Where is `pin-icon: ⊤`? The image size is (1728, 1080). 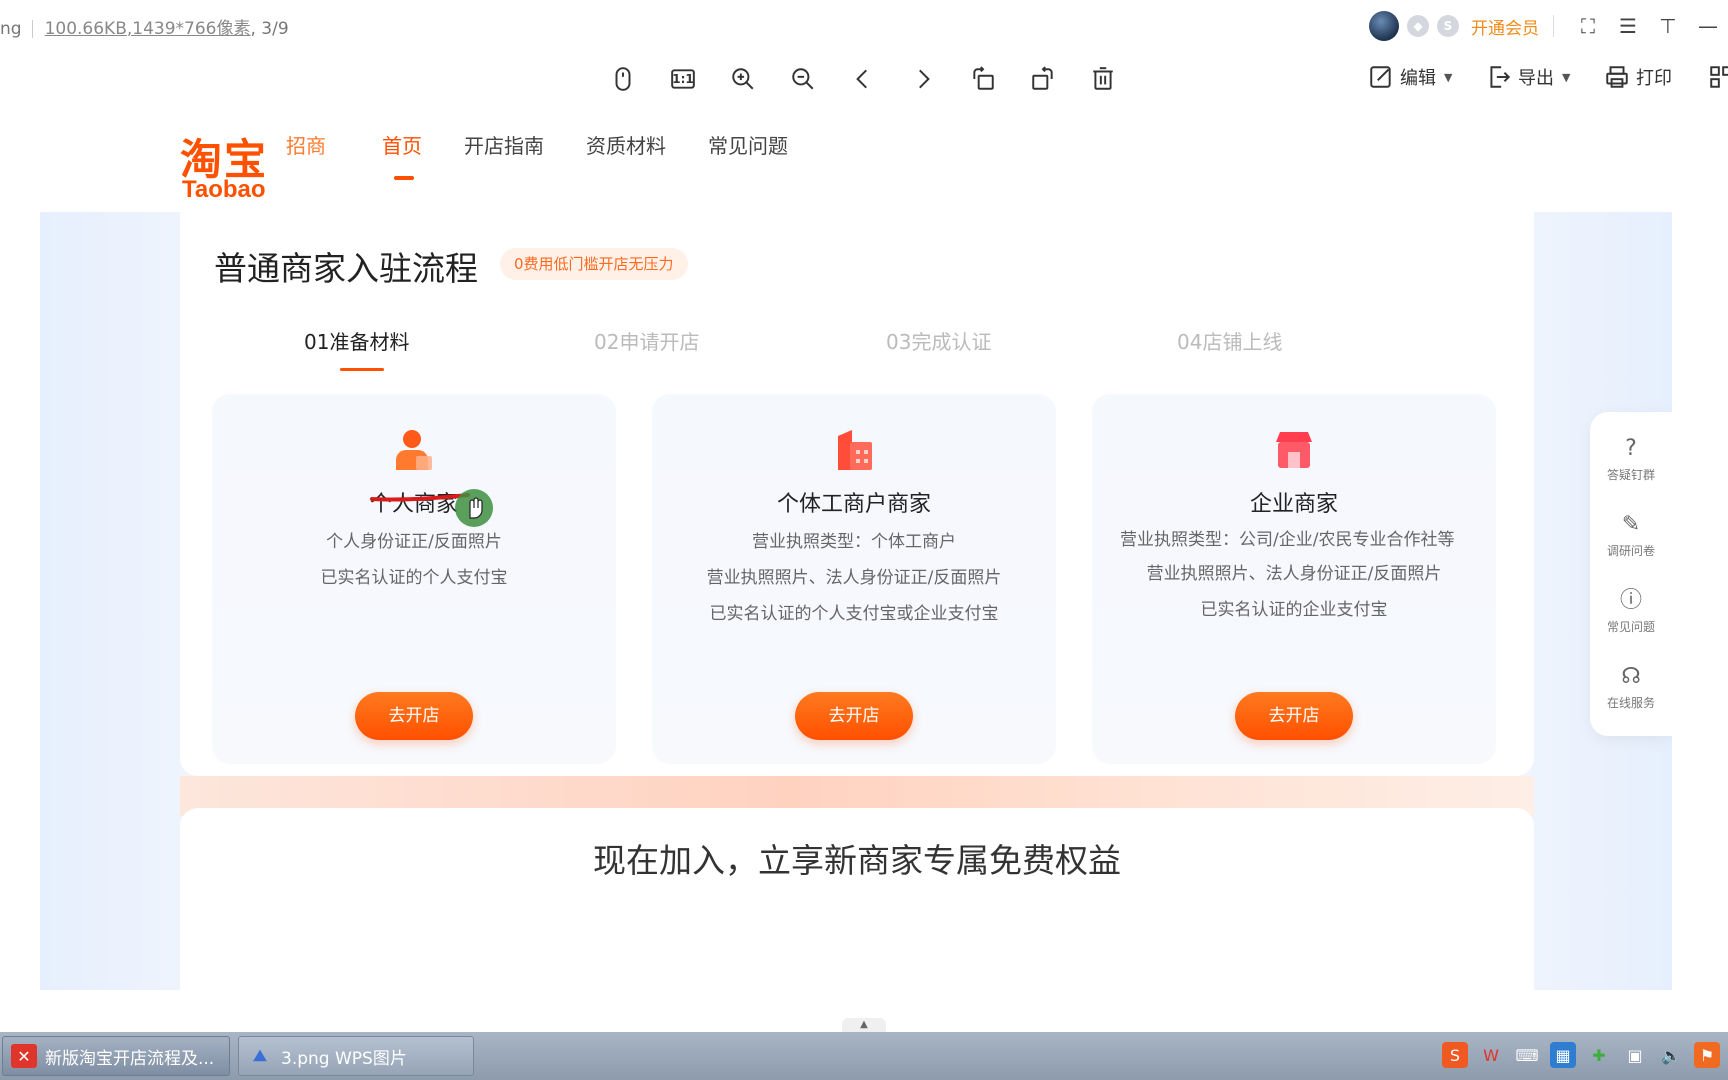 pin-icon: ⊤ is located at coordinates (1668, 26).